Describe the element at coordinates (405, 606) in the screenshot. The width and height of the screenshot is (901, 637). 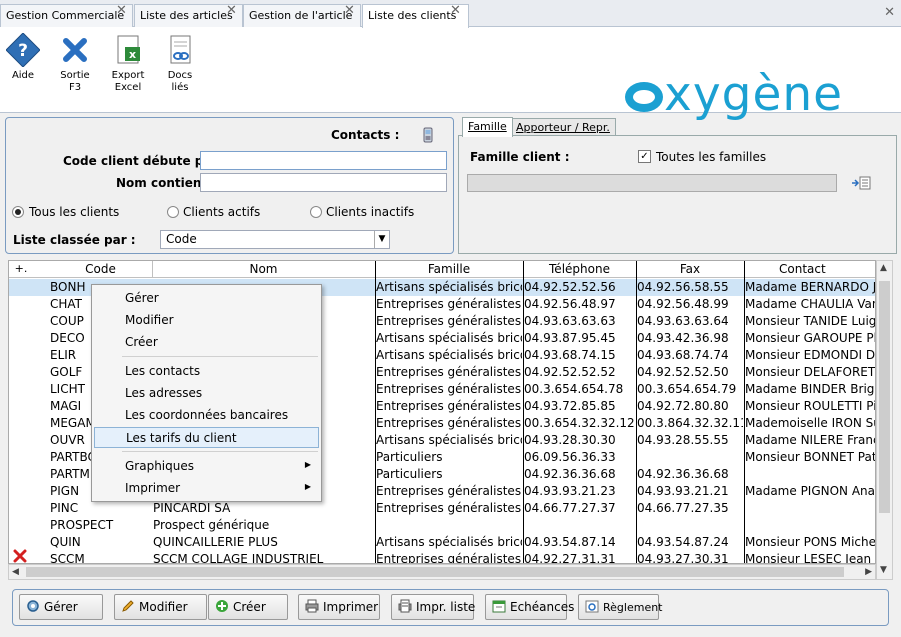
I see `print-list-icon` at that location.